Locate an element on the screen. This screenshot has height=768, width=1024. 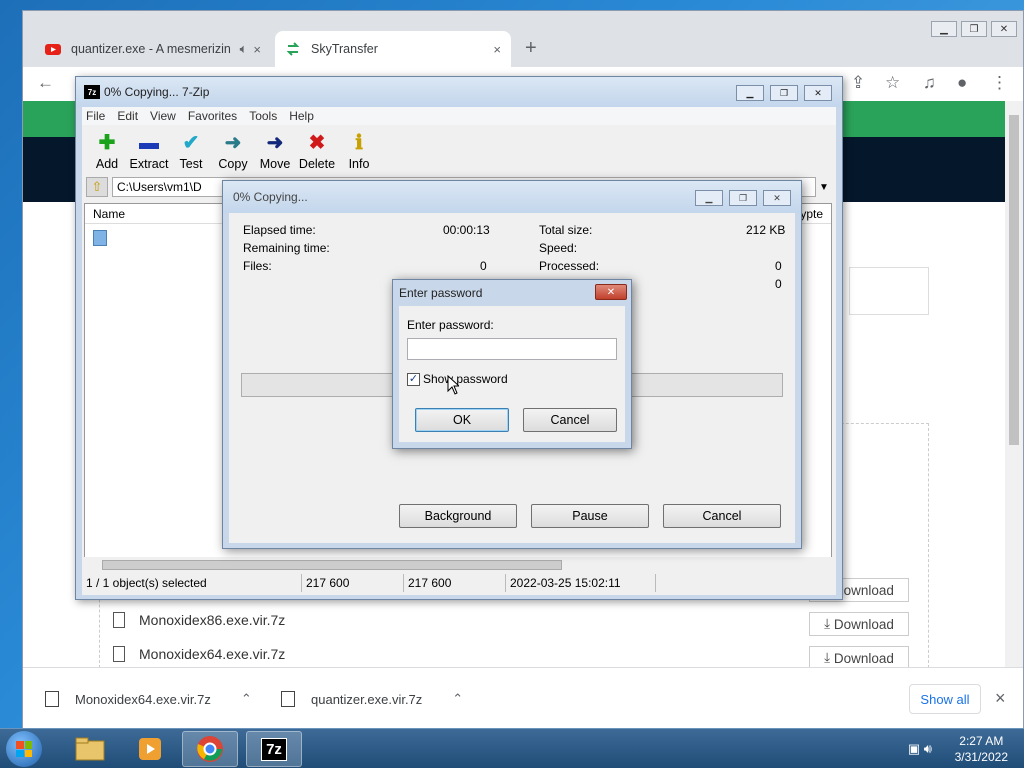
extract-button: ▬ Extract is located at coordinates (149, 151).